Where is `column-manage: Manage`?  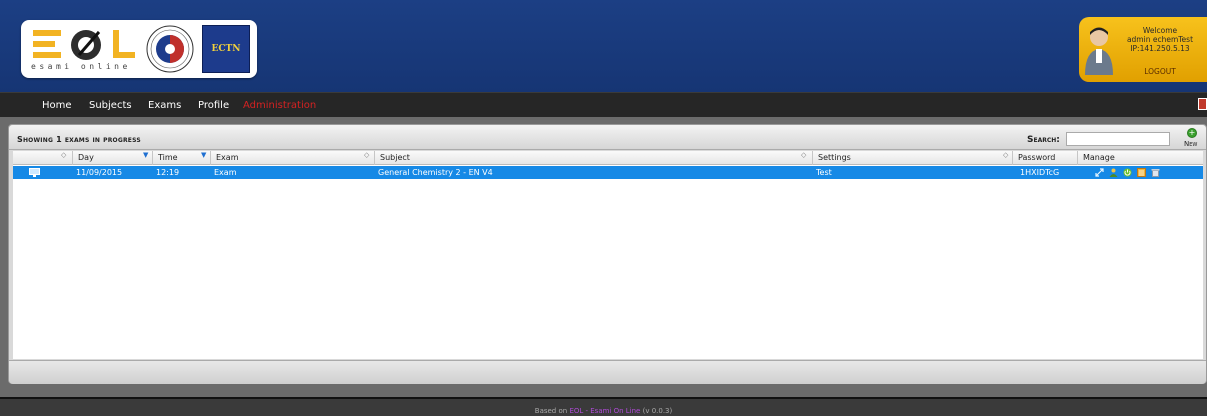
column-manage: Manage is located at coordinates (1140, 158).